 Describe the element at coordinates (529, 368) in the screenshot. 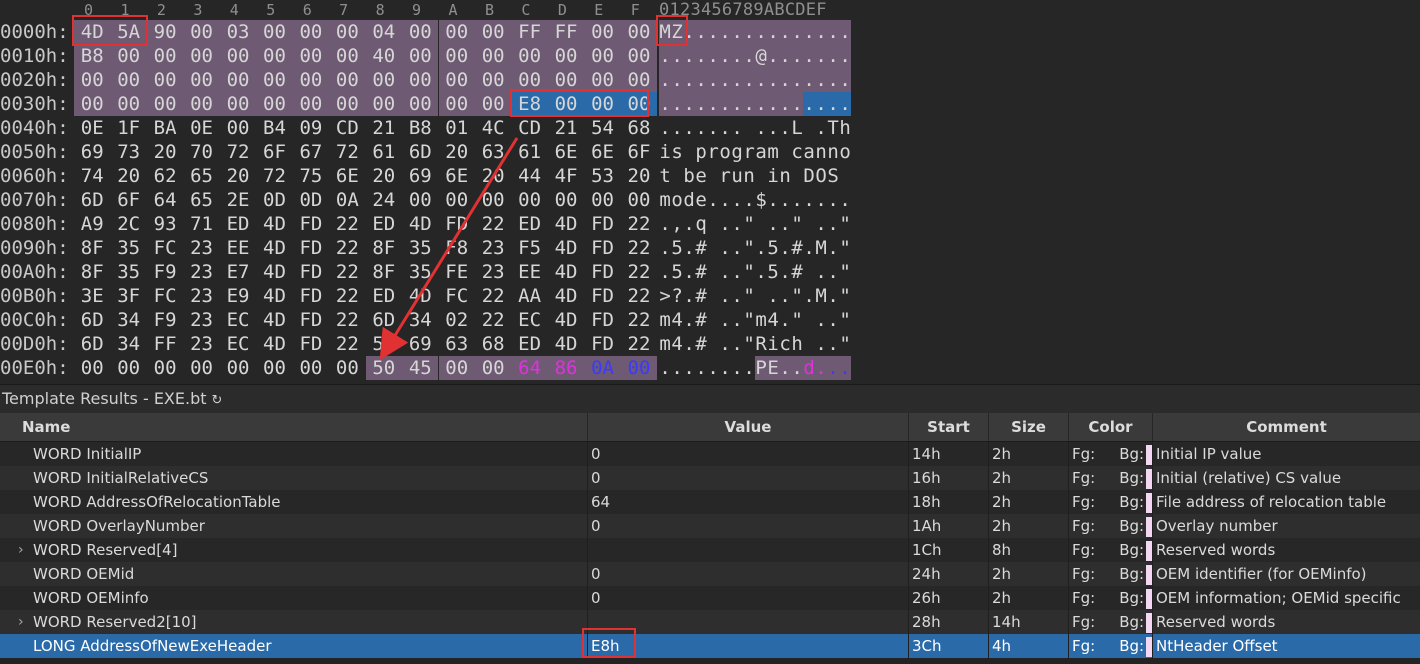

I see `hex-byte: 64` at that location.